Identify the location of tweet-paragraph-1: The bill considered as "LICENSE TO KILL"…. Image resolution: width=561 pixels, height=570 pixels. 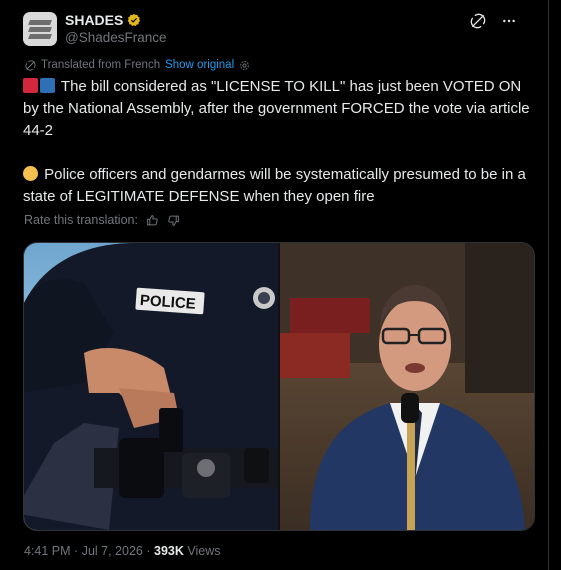
(278, 109).